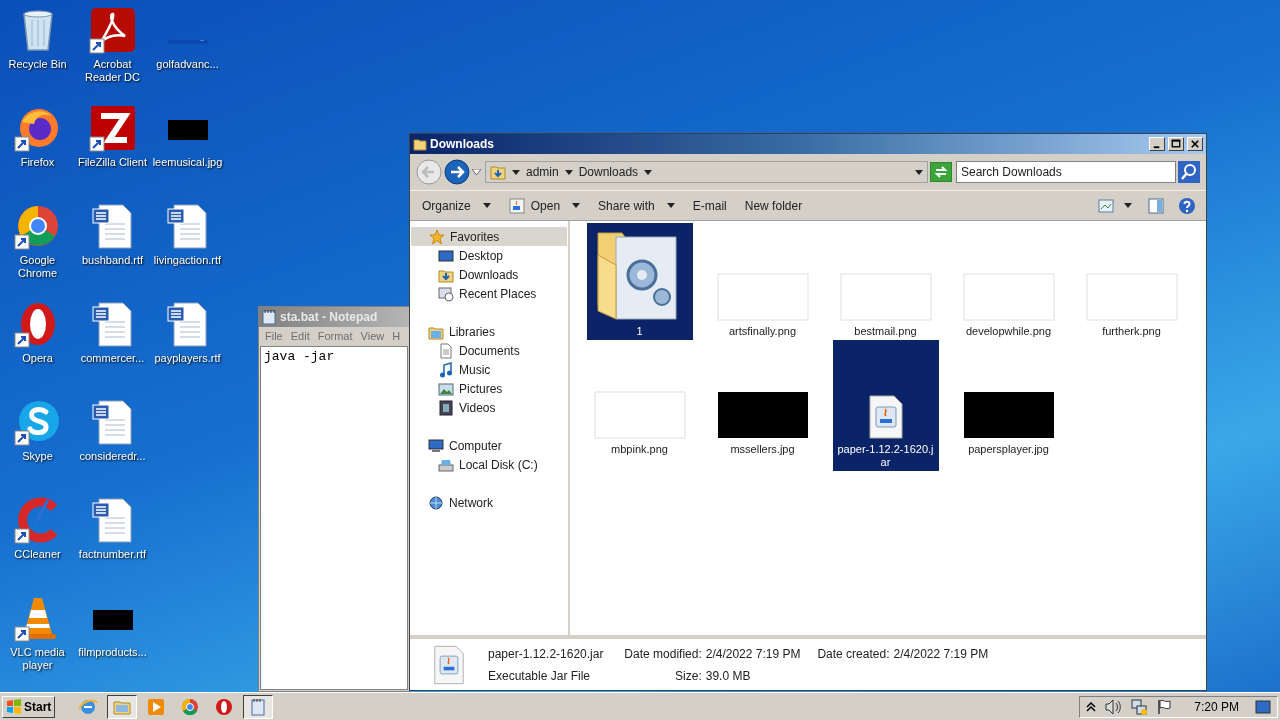  What do you see at coordinates (224, 706) in the screenshot?
I see `opera-ring-icon` at bounding box center [224, 706].